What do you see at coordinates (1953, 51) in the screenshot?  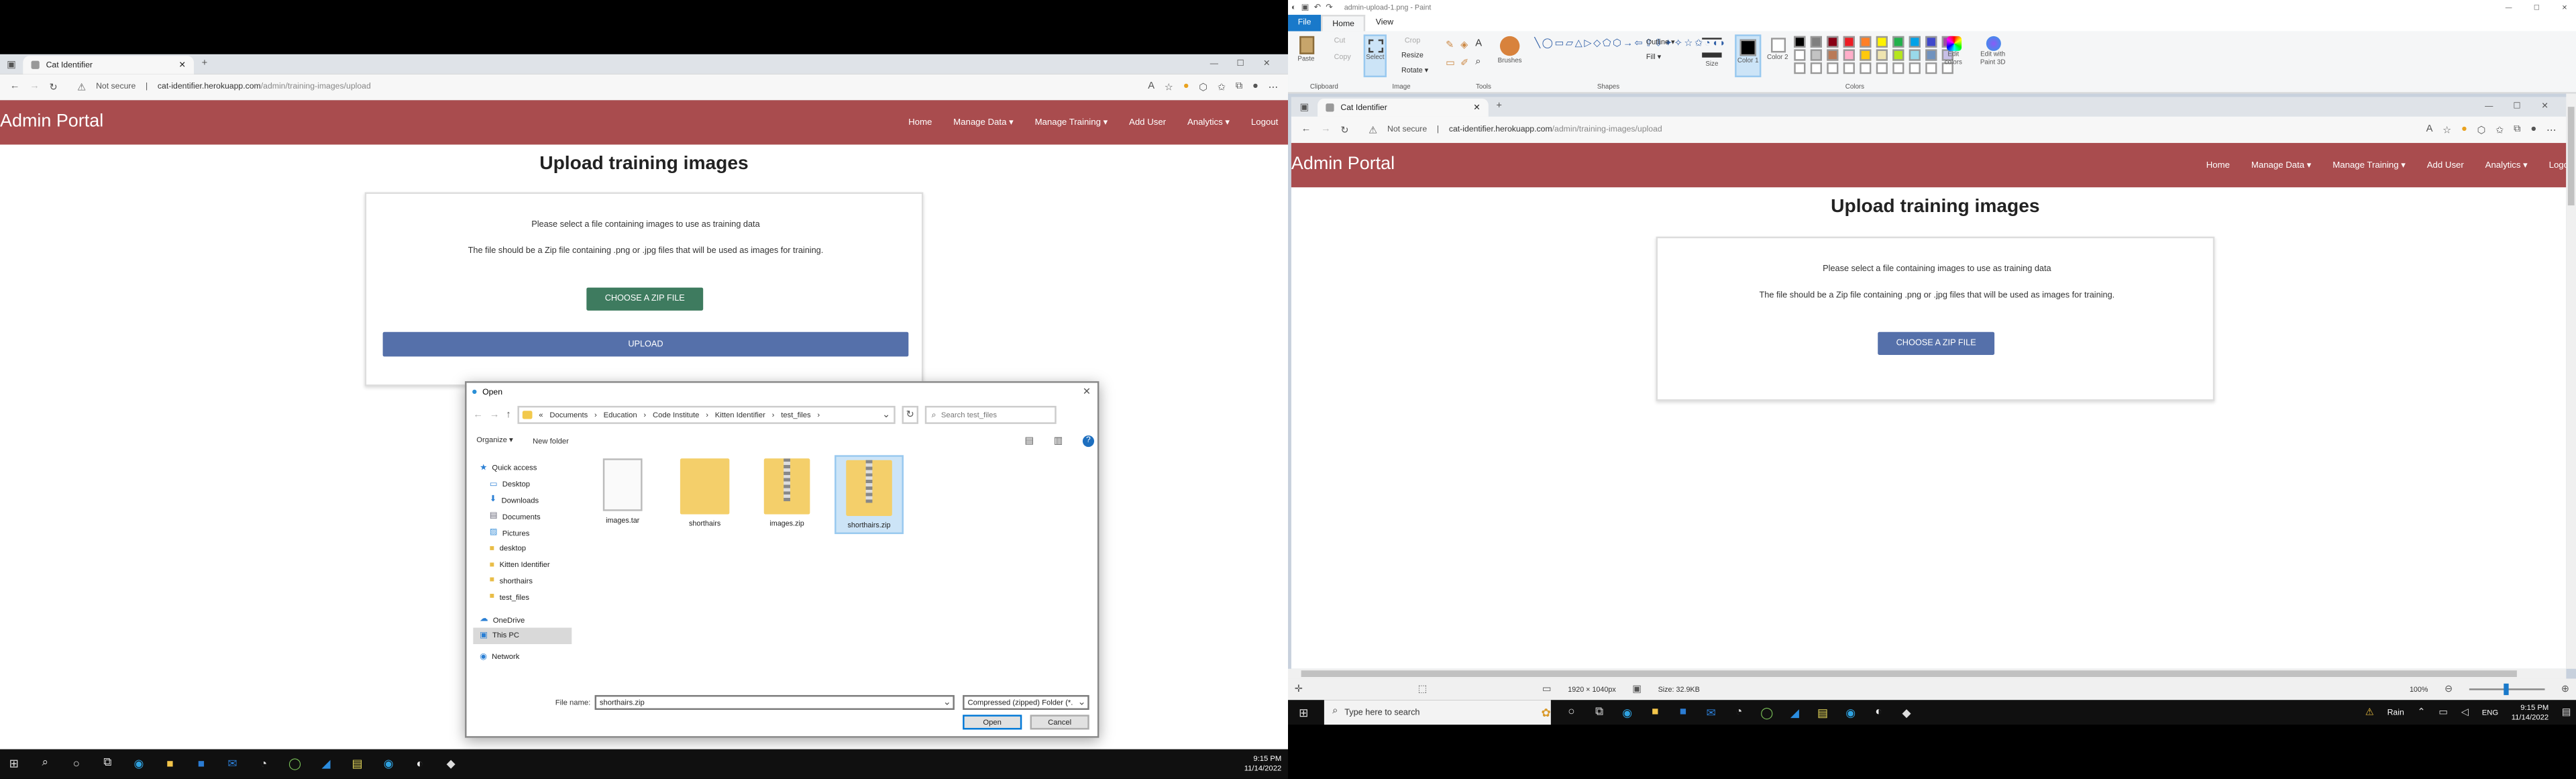 I see `edit-colors-button: Edit colors` at bounding box center [1953, 51].